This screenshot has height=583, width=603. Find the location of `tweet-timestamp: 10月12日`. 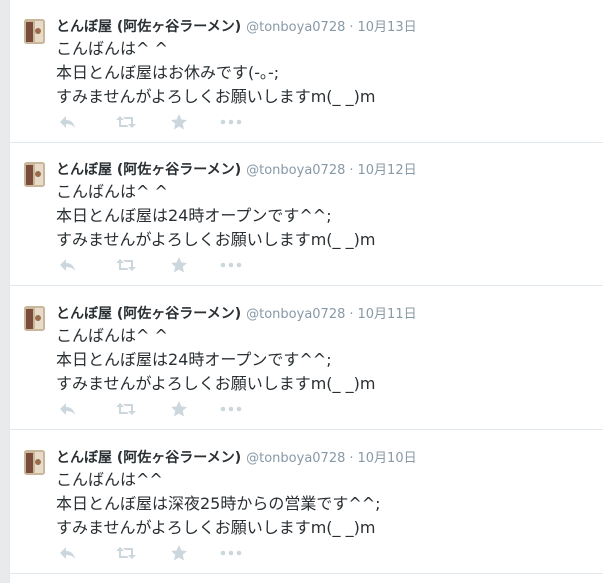

tweet-timestamp: 10月12日 is located at coordinates (387, 170).